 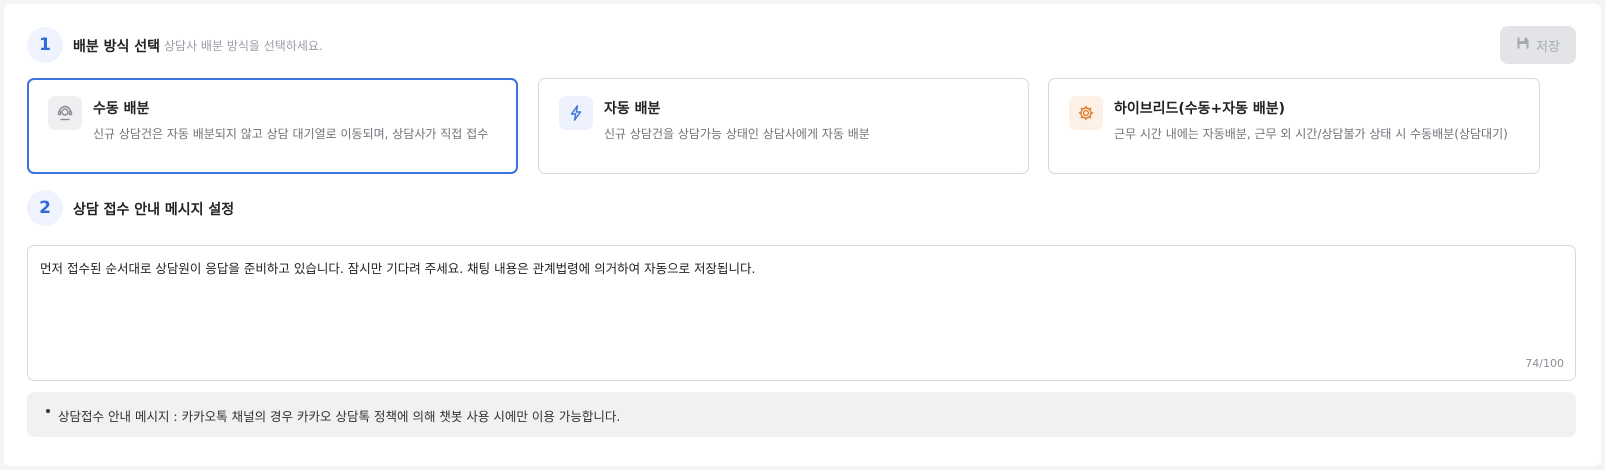 I want to click on save-button: 저장, so click(x=1538, y=45).